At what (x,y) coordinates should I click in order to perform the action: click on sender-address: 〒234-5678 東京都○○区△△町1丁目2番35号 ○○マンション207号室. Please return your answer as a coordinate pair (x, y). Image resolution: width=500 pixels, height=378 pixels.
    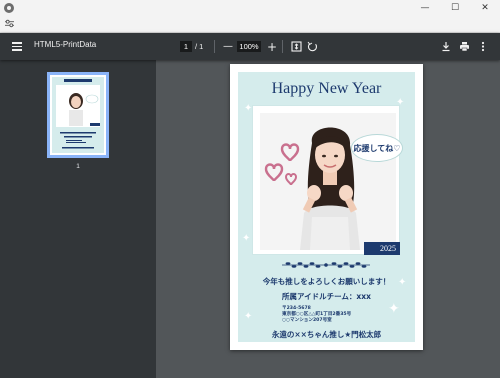
    Looking at the image, I should click on (316, 315).